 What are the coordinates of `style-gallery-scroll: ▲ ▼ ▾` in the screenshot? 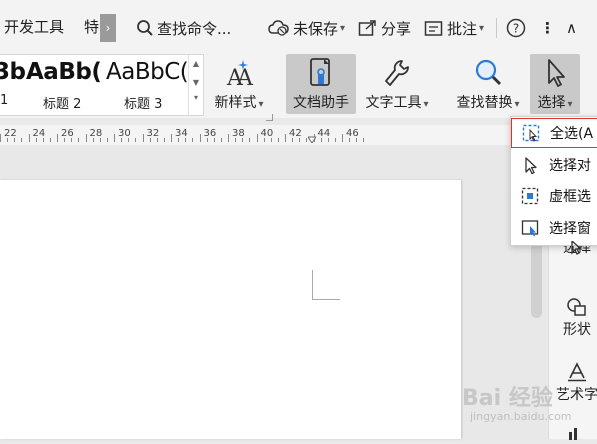 It's located at (195, 85).